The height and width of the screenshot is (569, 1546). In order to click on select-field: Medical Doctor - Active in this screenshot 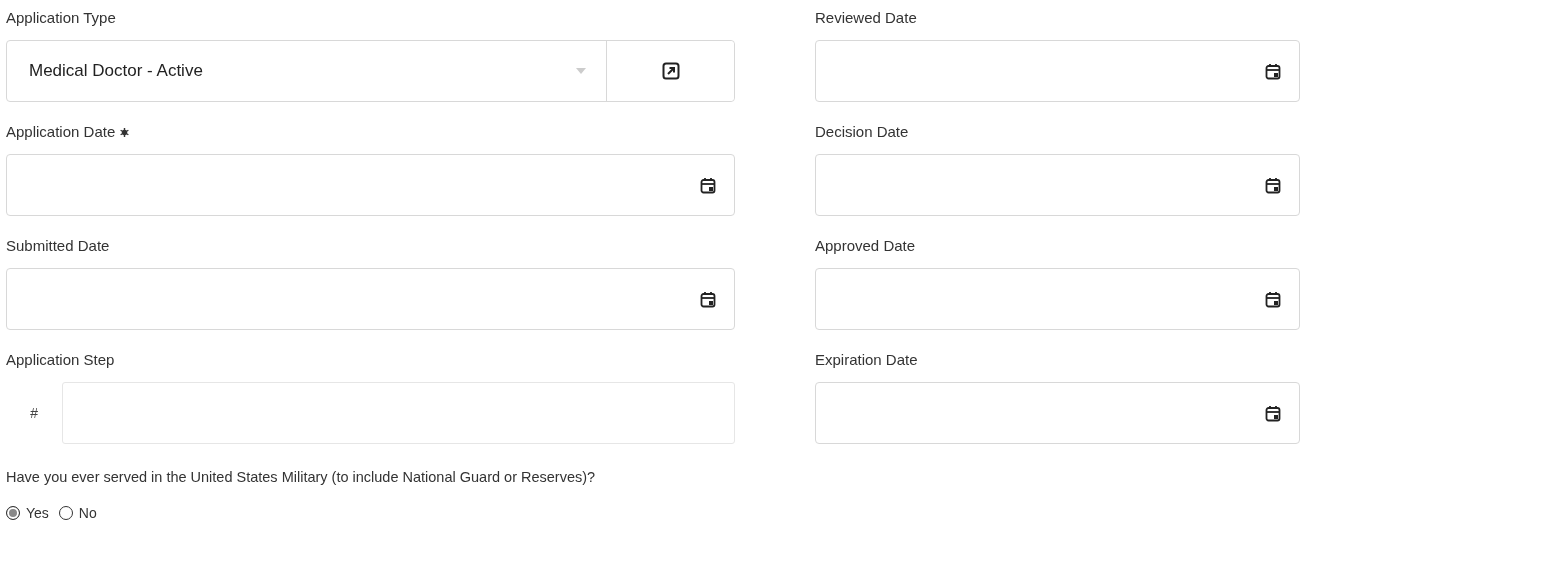, I will do `click(370, 71)`.